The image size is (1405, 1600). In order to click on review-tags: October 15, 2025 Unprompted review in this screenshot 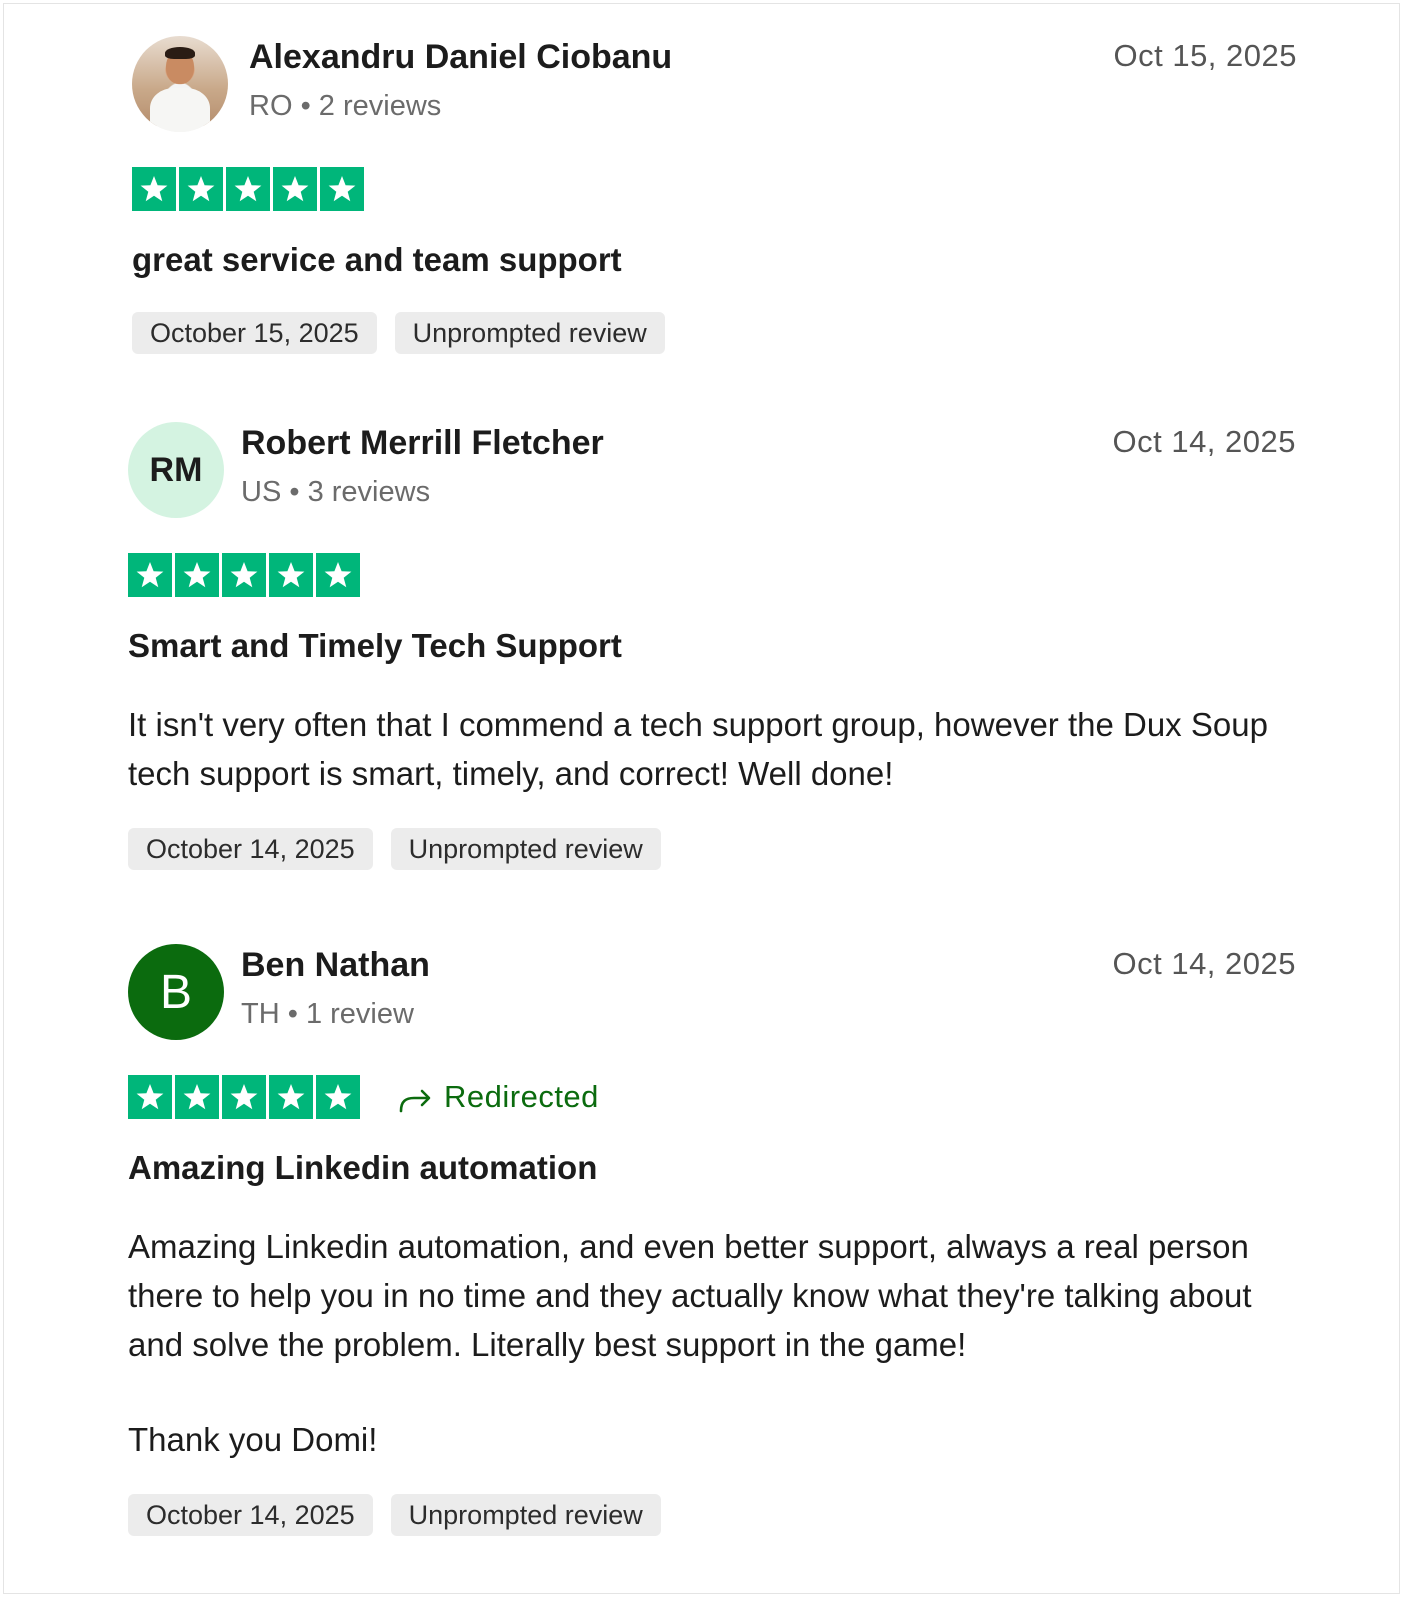, I will do `click(716, 333)`.